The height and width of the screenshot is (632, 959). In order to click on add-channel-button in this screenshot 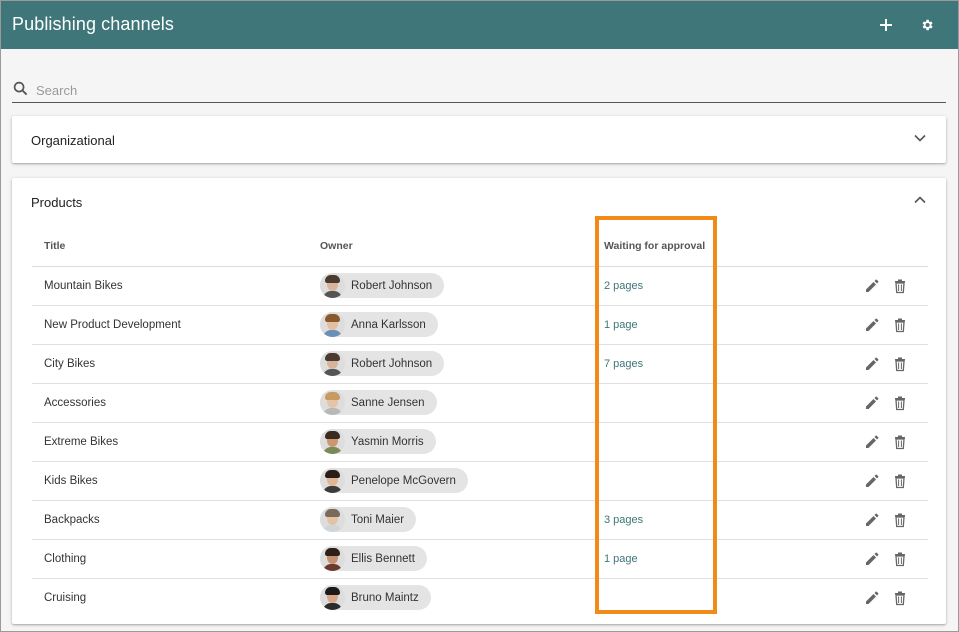, I will do `click(886, 25)`.